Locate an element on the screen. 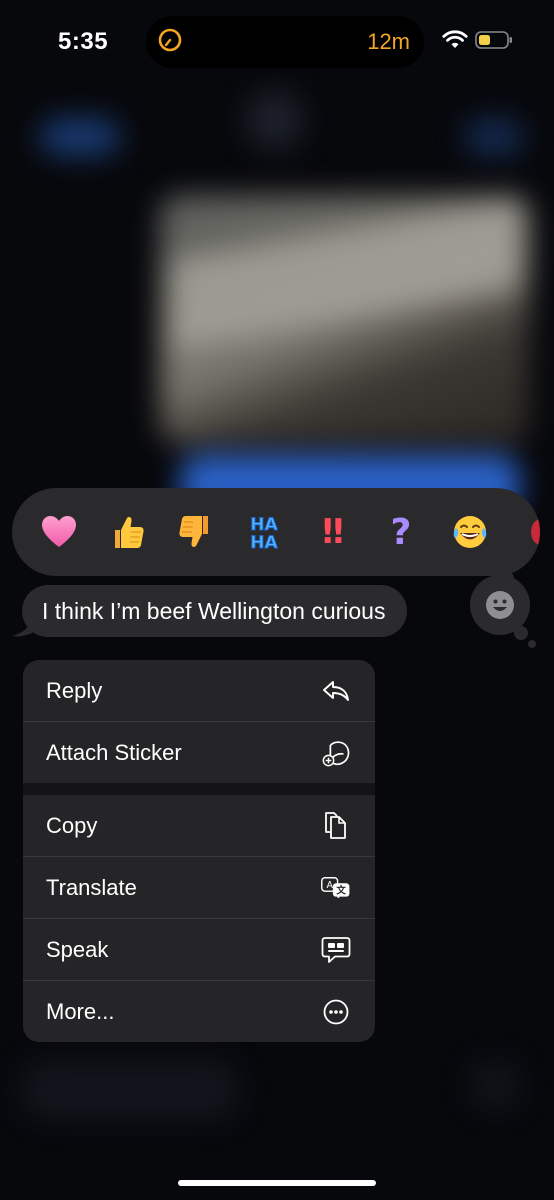 This screenshot has height=1200, width=554. question-reaction: ? is located at coordinates (401, 532).